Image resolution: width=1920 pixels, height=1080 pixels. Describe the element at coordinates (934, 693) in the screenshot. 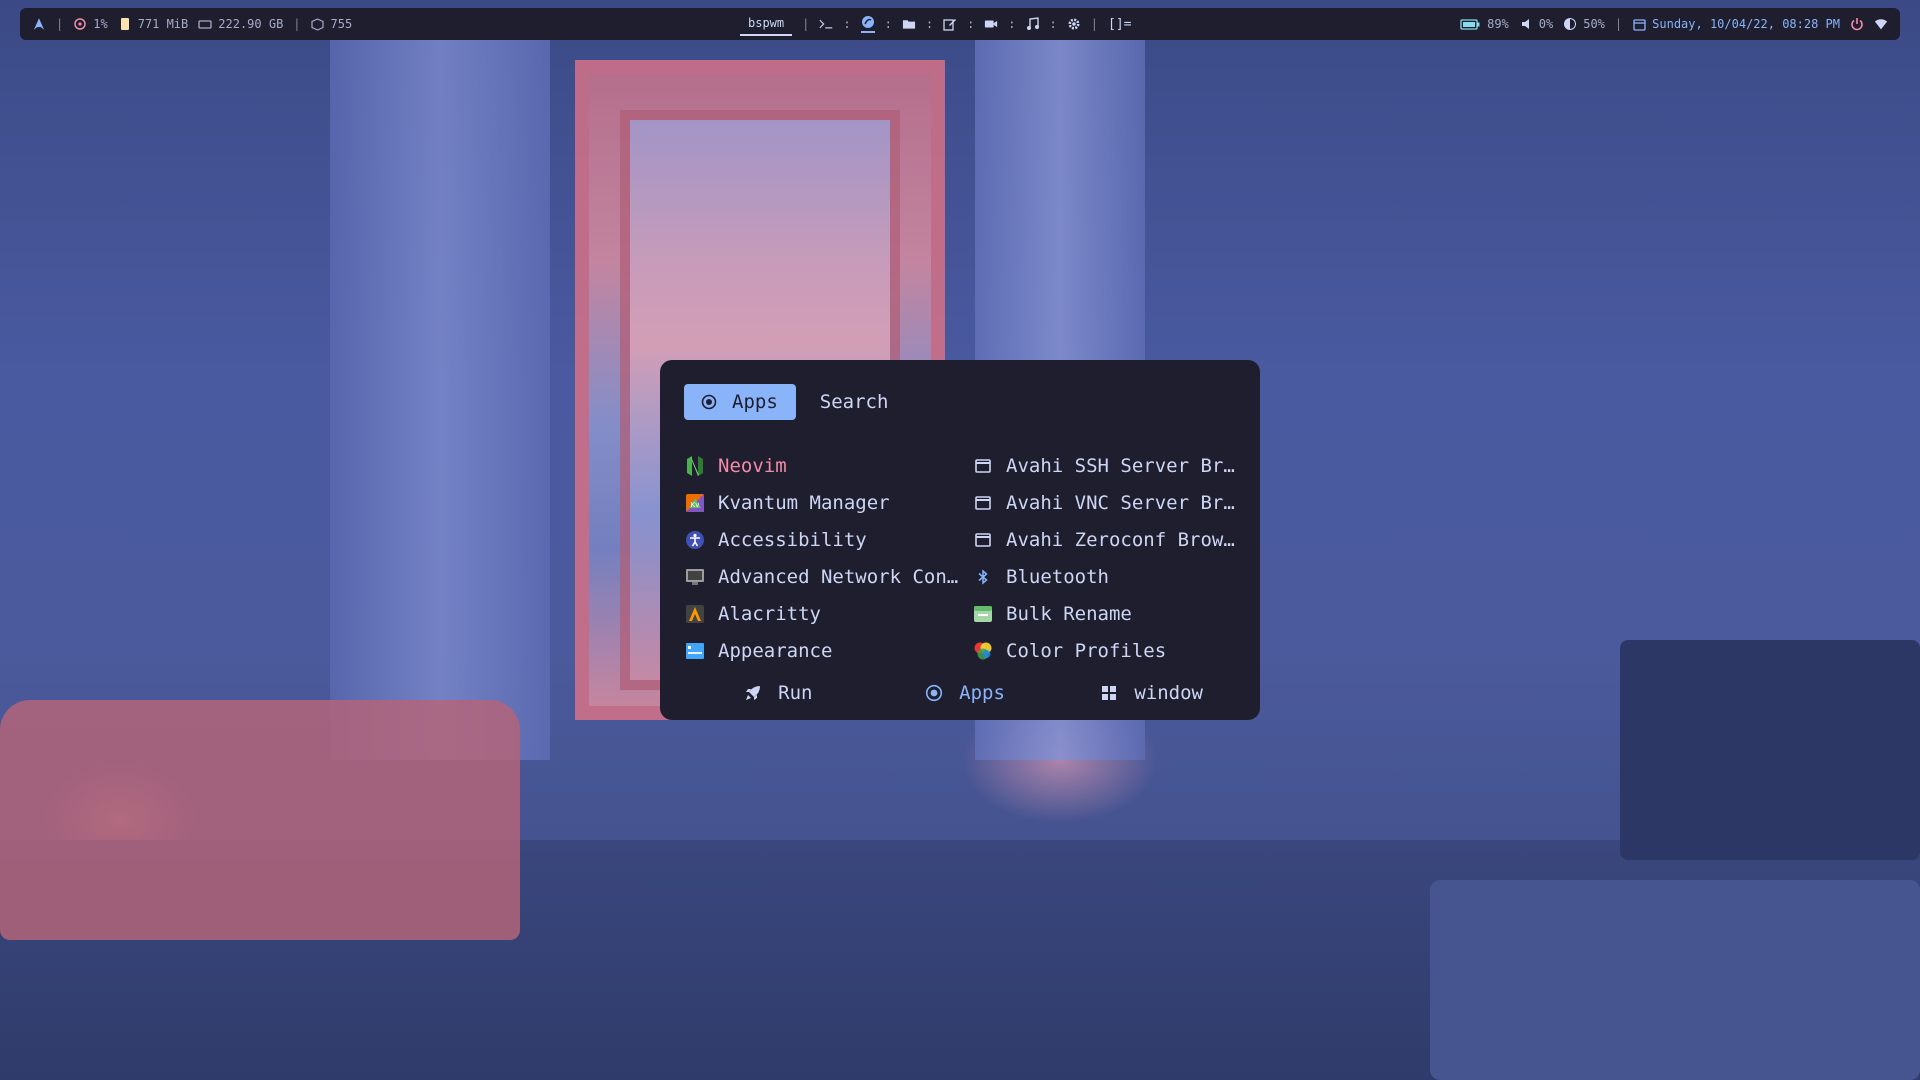

I see `apps-icon` at that location.